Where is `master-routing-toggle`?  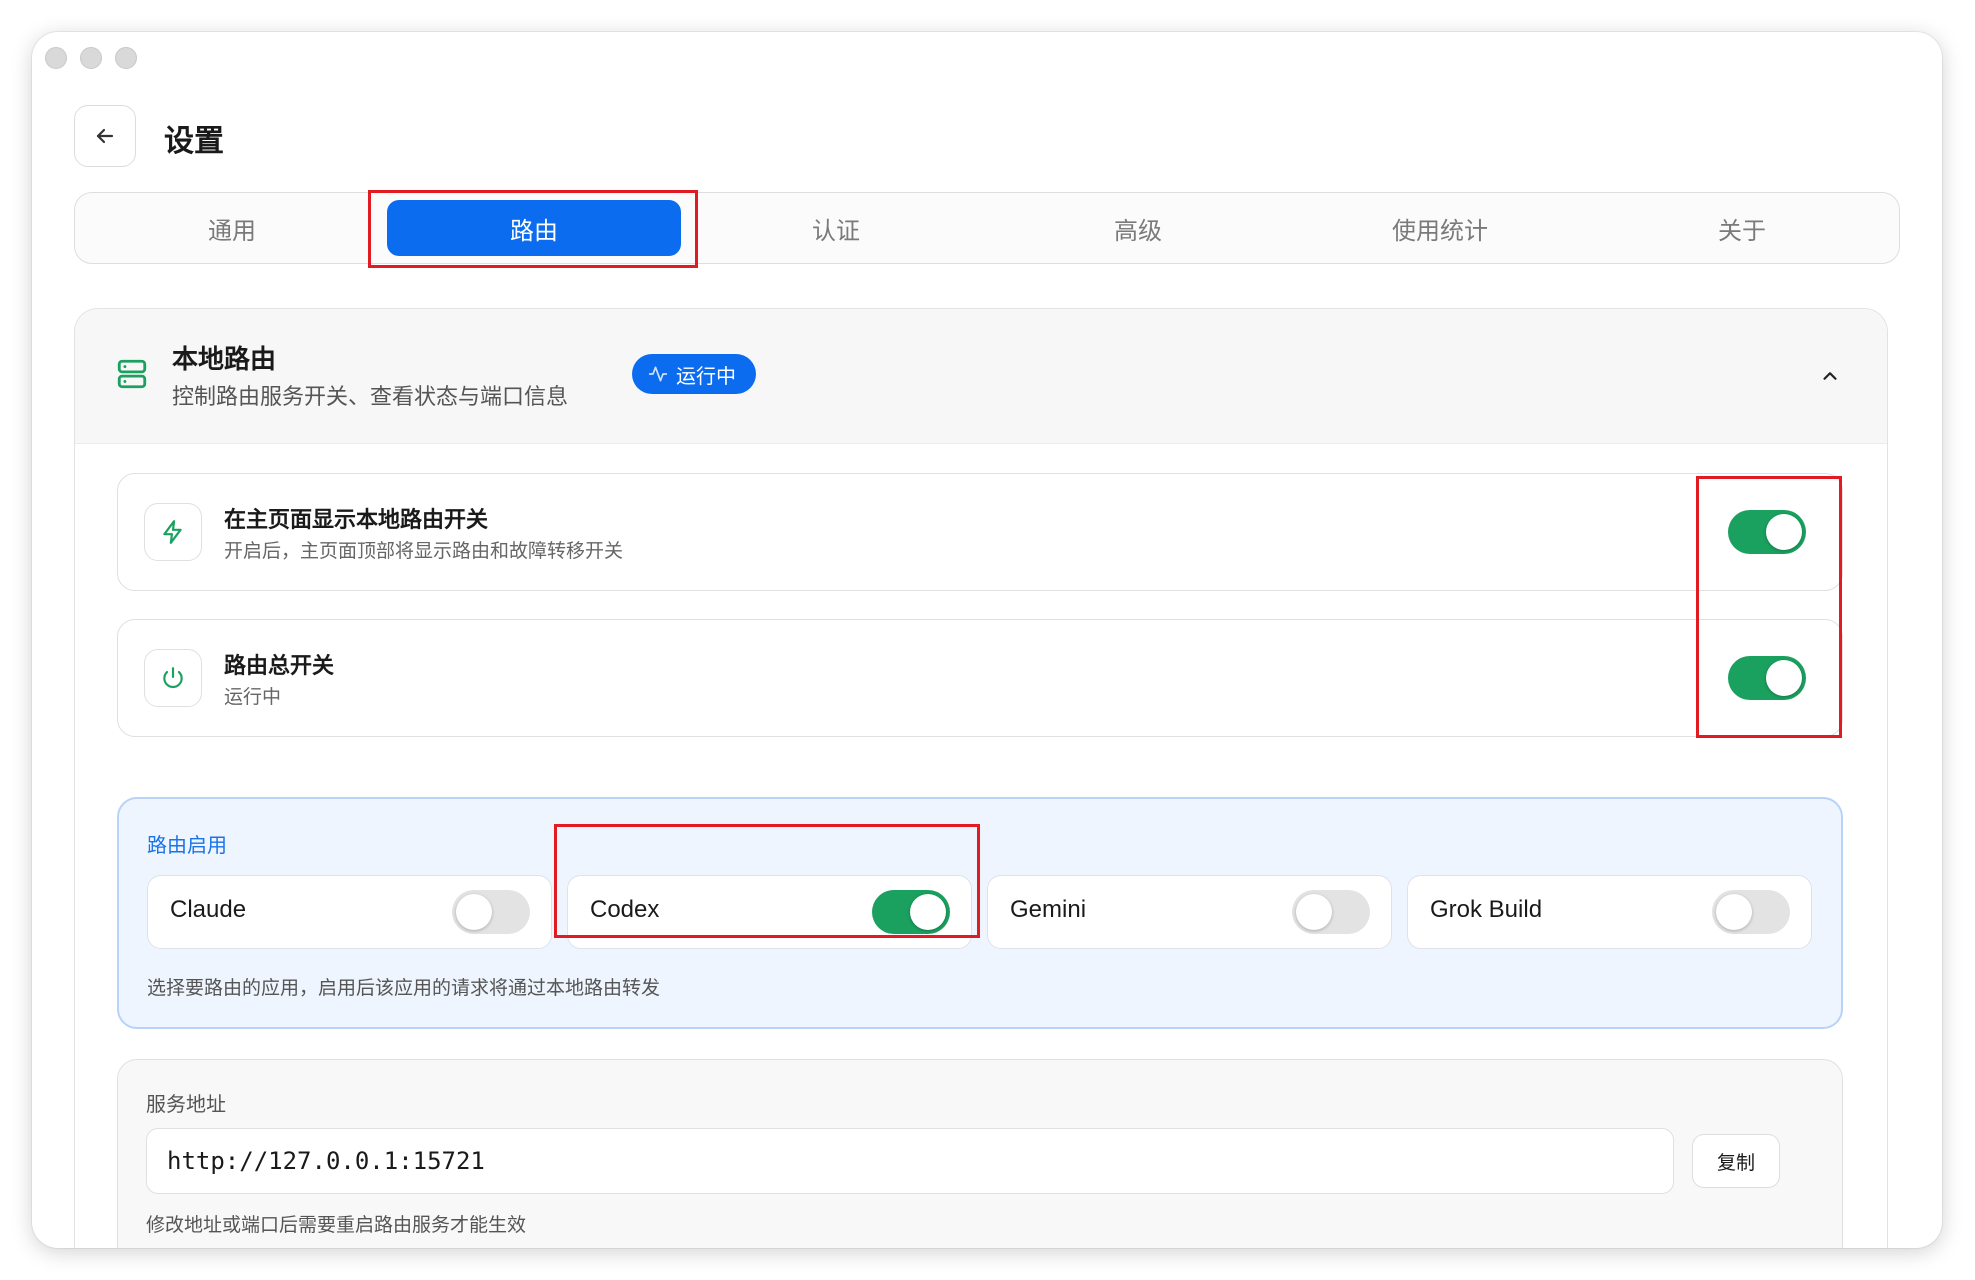
master-routing-toggle is located at coordinates (1767, 678).